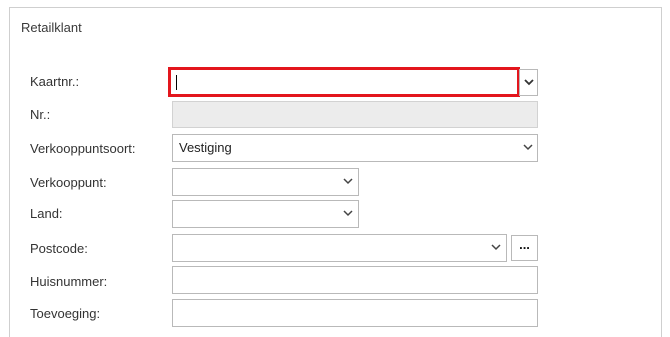 The width and height of the screenshot is (670, 337). What do you see at coordinates (355, 148) in the screenshot?
I see `verkooppuntsoort-select: Vestiging` at bounding box center [355, 148].